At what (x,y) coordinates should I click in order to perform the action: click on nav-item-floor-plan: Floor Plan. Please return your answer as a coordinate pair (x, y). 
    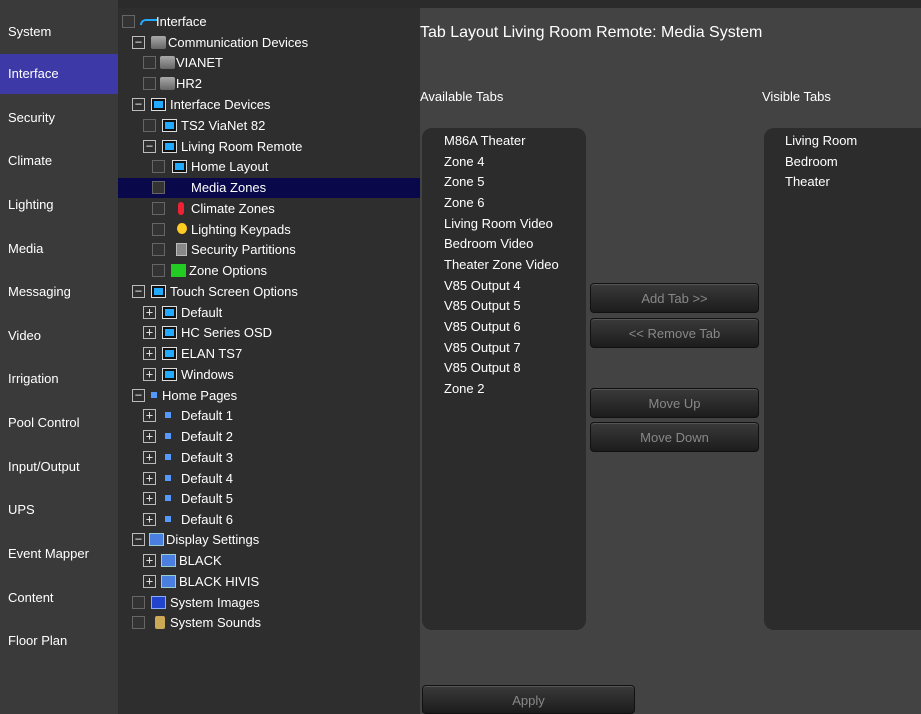
    Looking at the image, I should click on (59, 641).